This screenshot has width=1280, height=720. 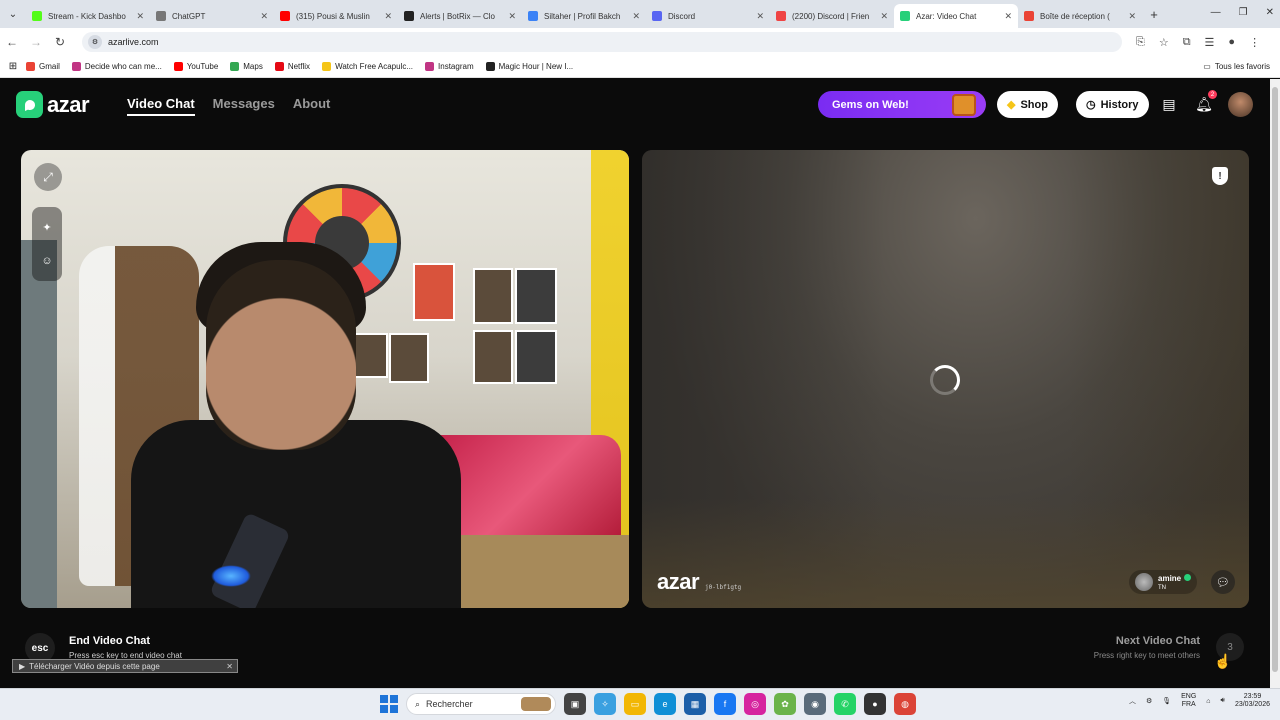 What do you see at coordinates (47, 261) in the screenshot?
I see `face-filter-icon: ☺` at bounding box center [47, 261].